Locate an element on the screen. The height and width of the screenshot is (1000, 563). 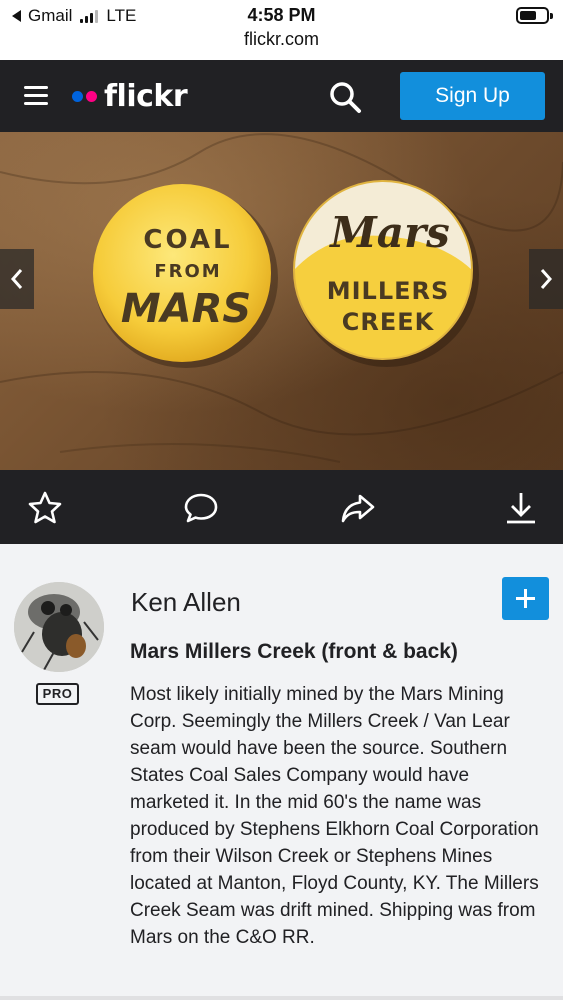
search-icon is located at coordinates (345, 97).